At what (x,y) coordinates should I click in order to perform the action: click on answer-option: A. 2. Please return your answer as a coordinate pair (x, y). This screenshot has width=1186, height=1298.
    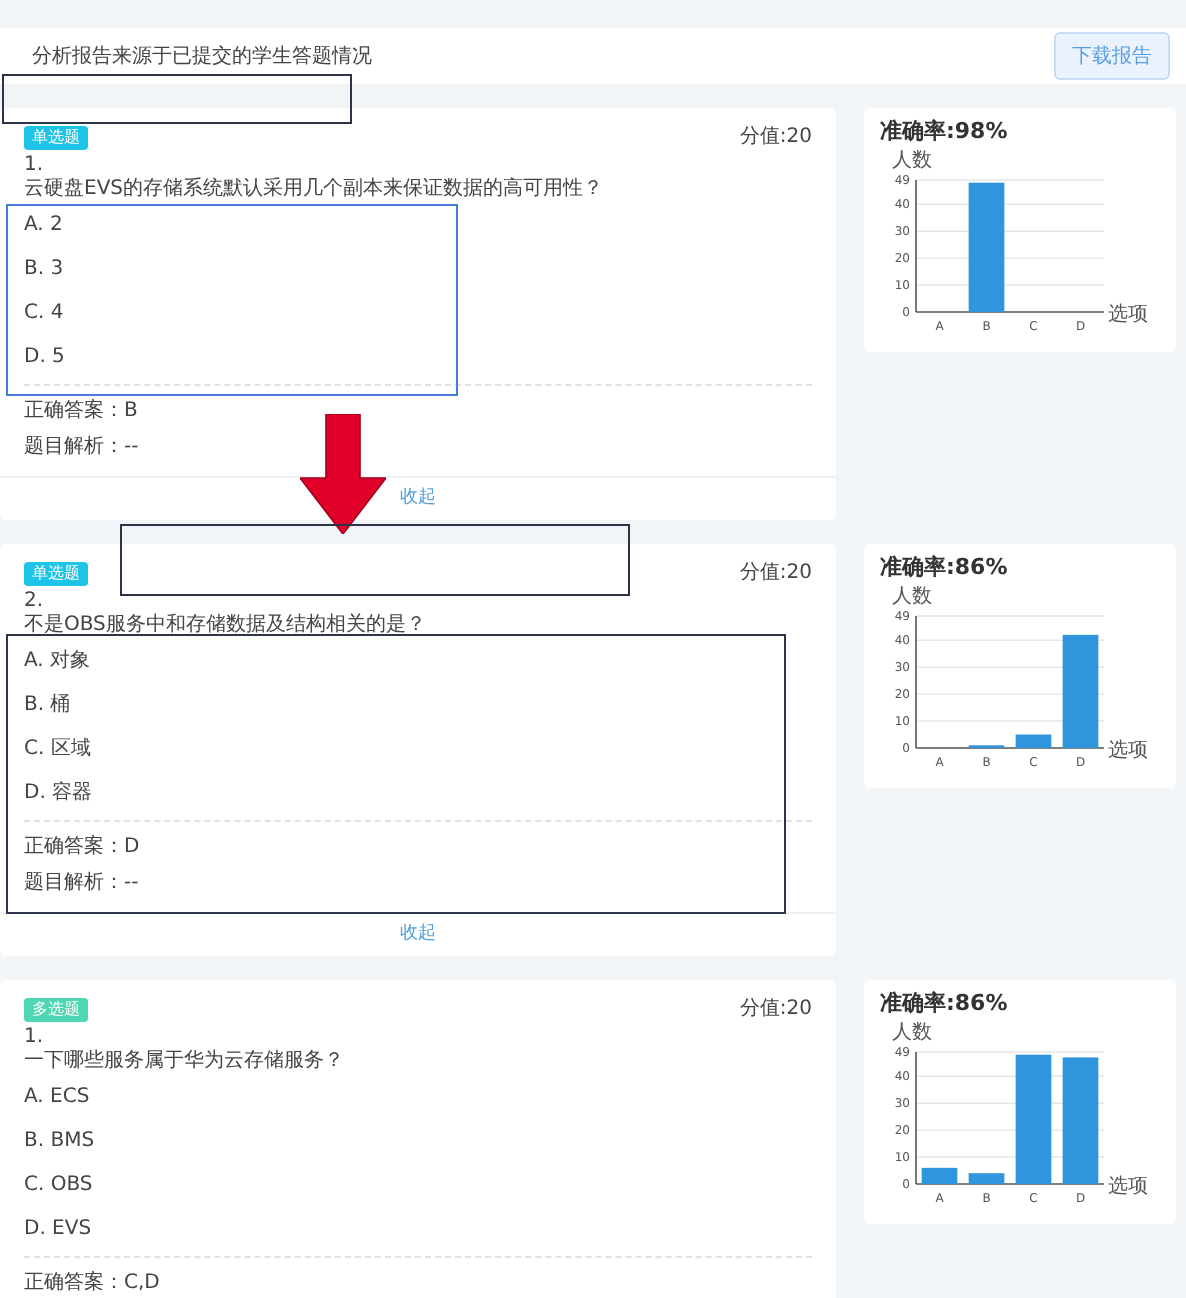
    Looking at the image, I should click on (43, 226).